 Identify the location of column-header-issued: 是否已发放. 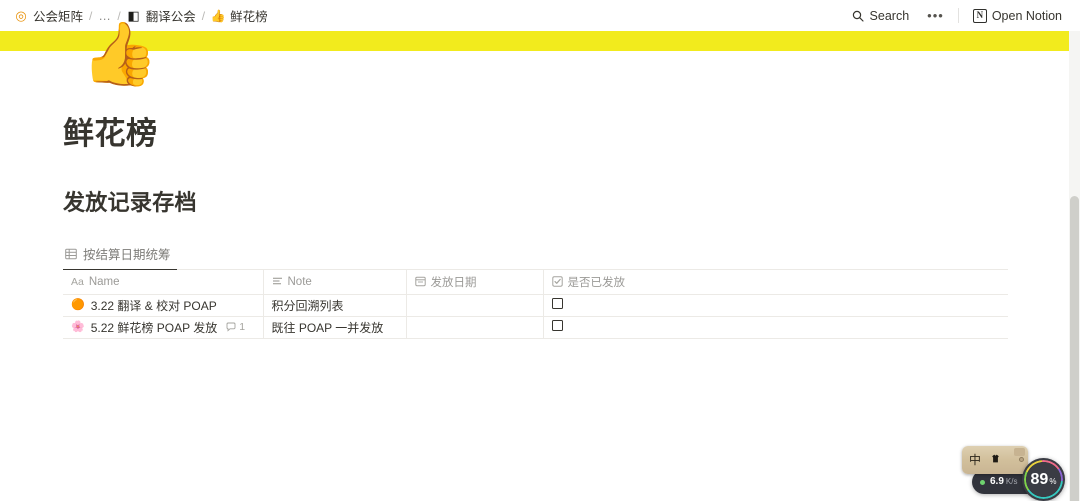
(775, 282).